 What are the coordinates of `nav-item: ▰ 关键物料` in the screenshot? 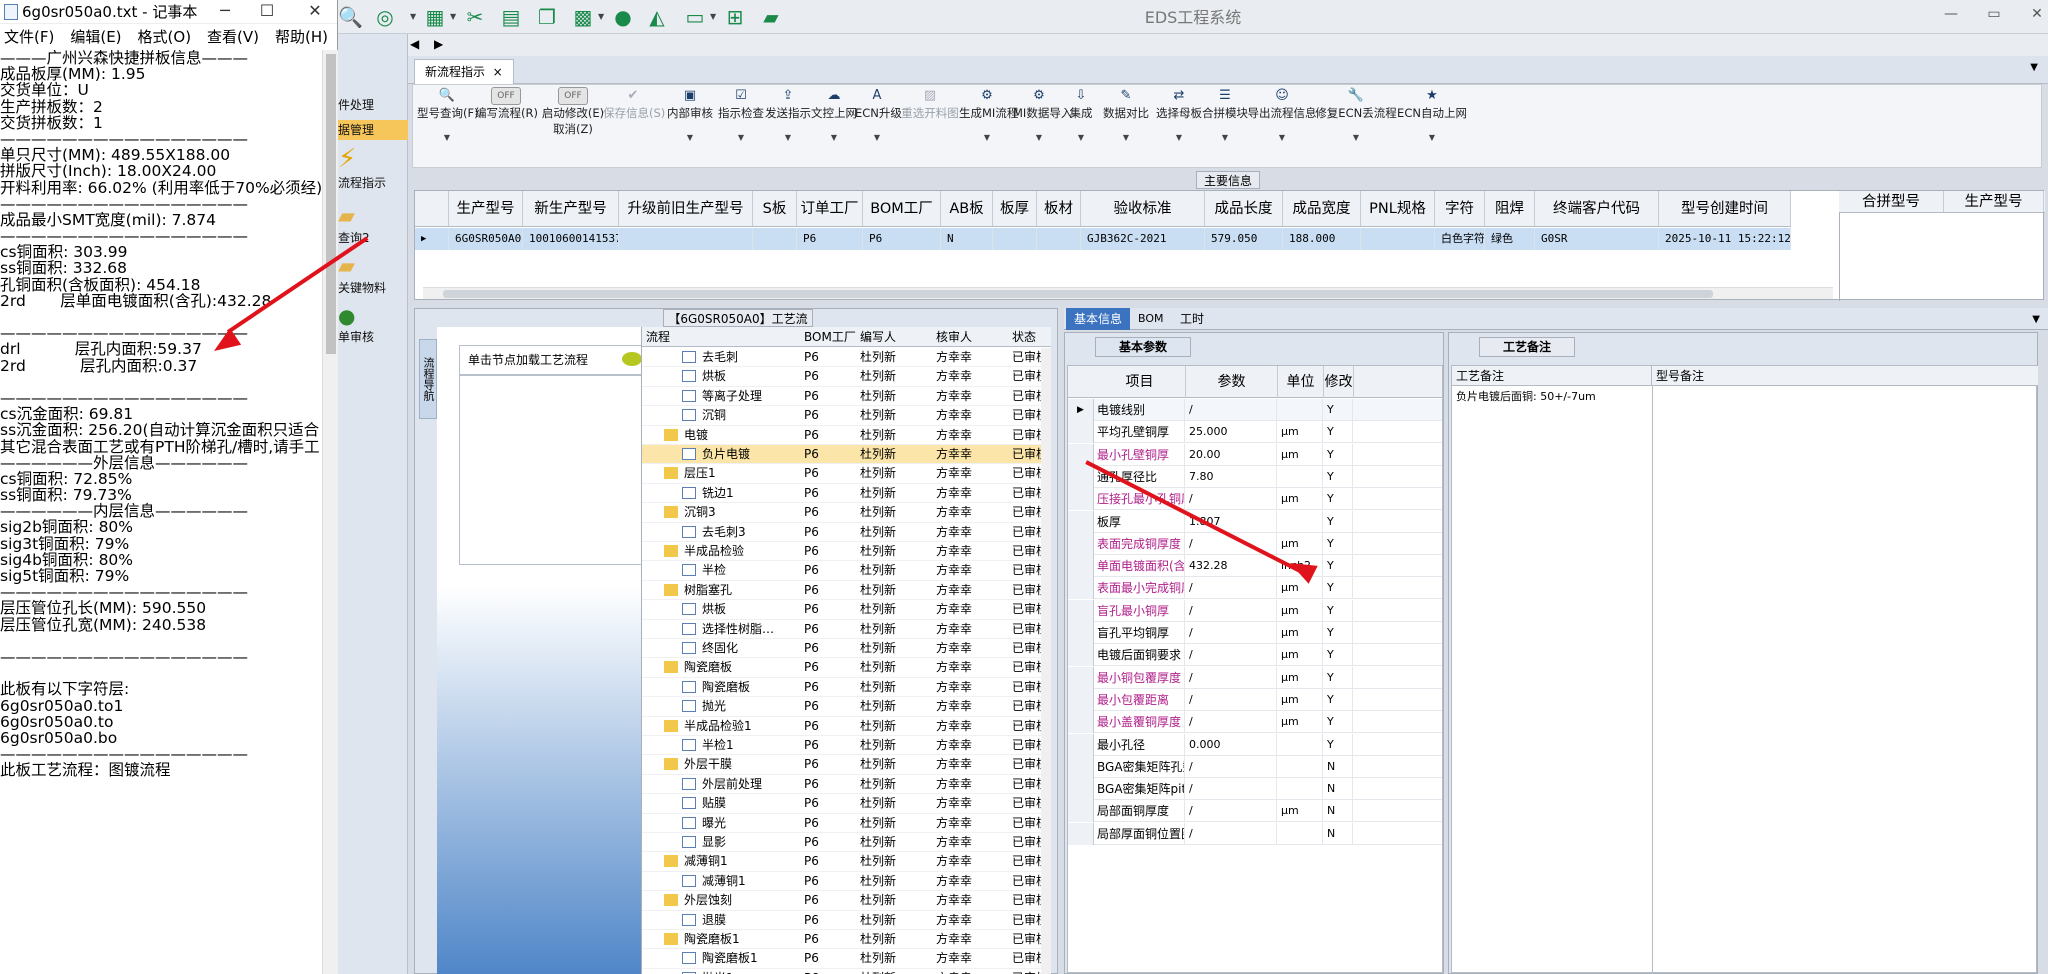 It's located at (373, 279).